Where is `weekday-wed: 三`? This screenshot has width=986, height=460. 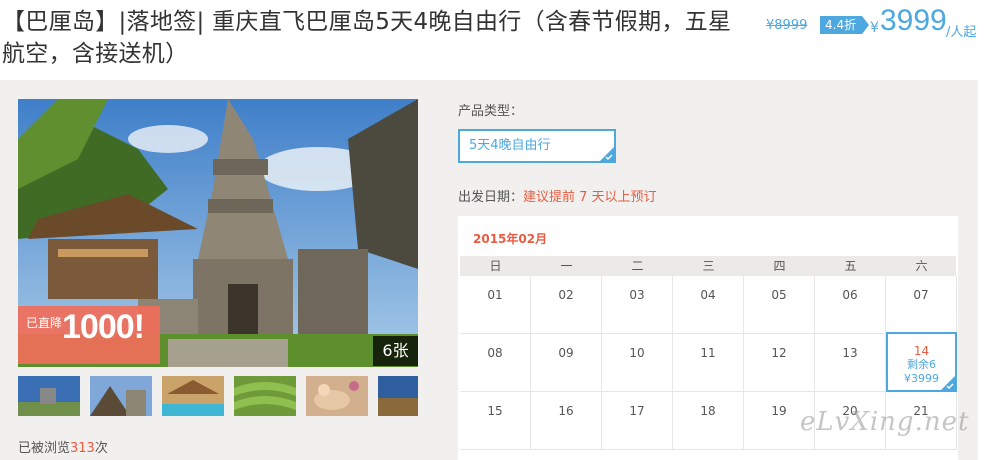 weekday-wed: 三 is located at coordinates (708, 266).